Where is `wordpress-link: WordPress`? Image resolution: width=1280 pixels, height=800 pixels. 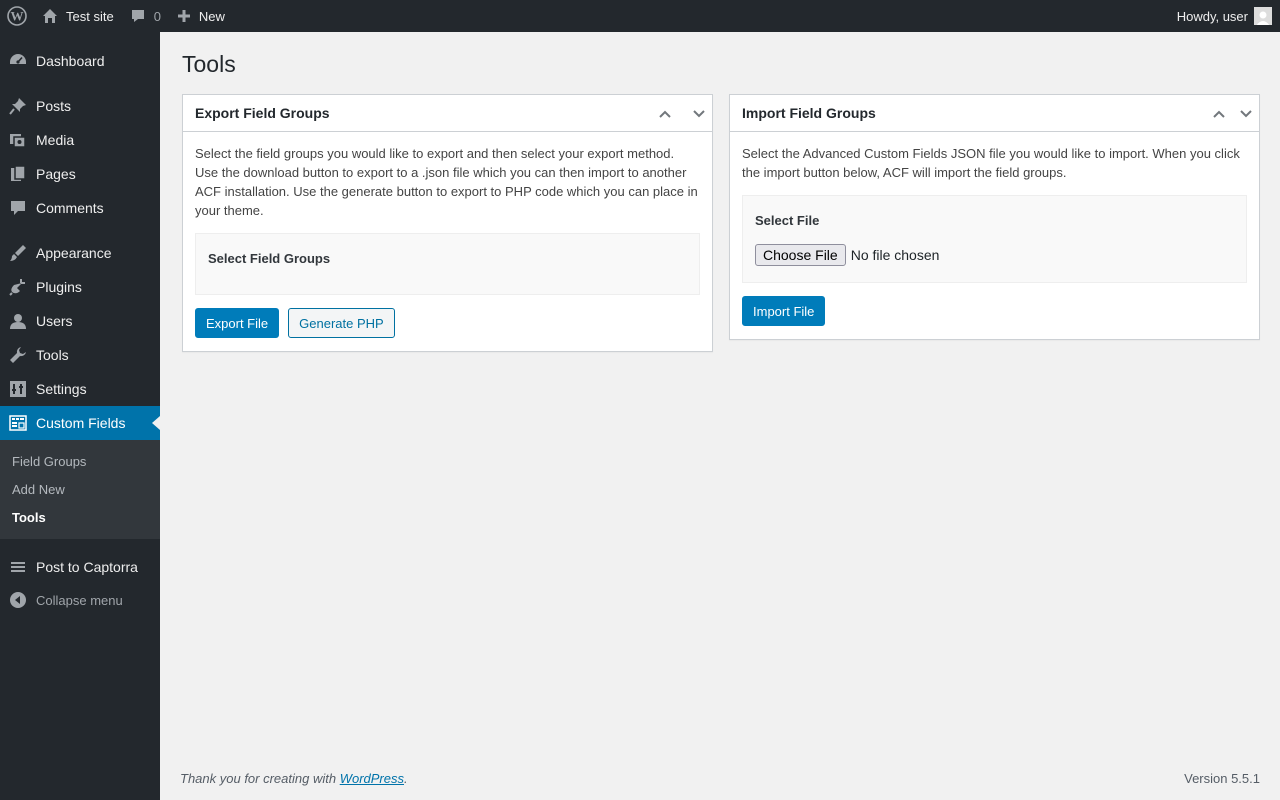 wordpress-link: WordPress is located at coordinates (372, 778).